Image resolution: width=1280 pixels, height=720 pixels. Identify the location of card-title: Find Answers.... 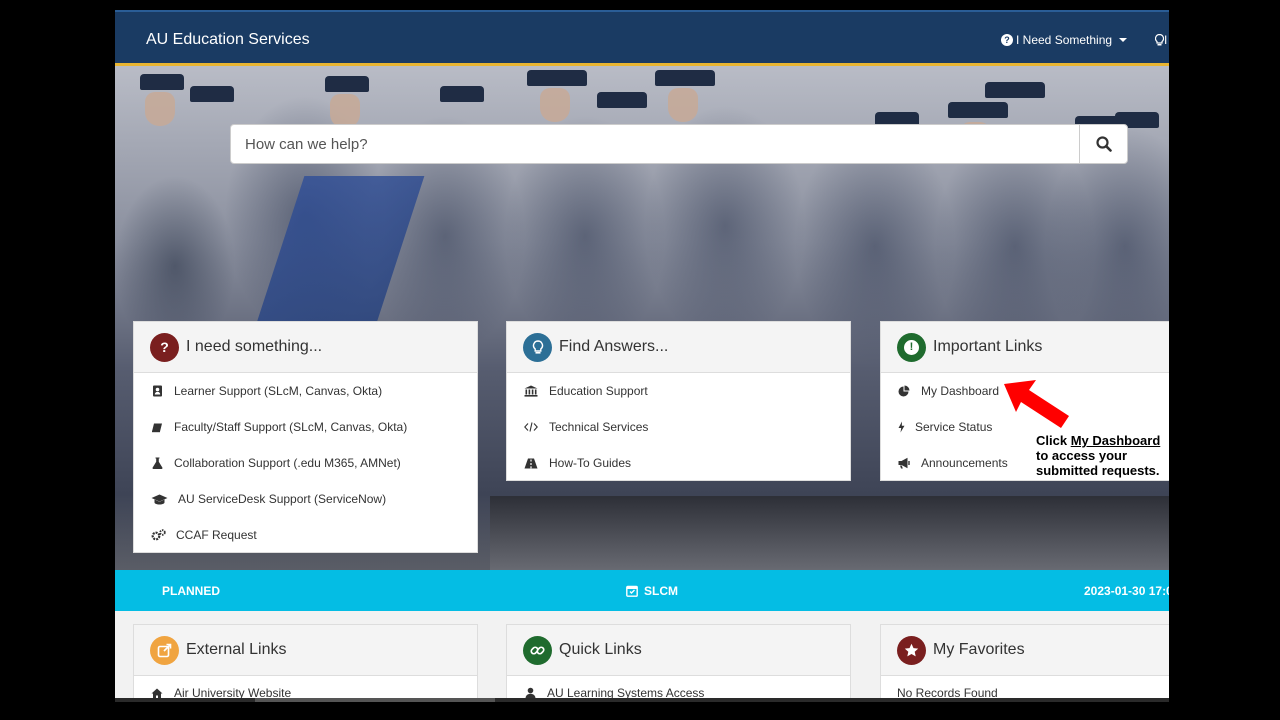
(614, 346).